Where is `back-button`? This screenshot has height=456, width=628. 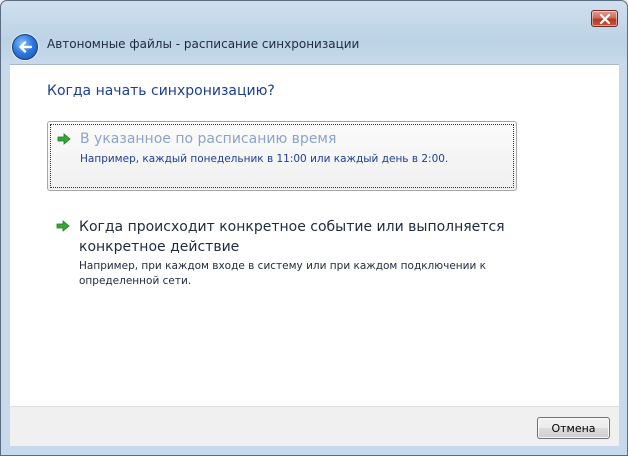
back-button is located at coordinates (25, 47).